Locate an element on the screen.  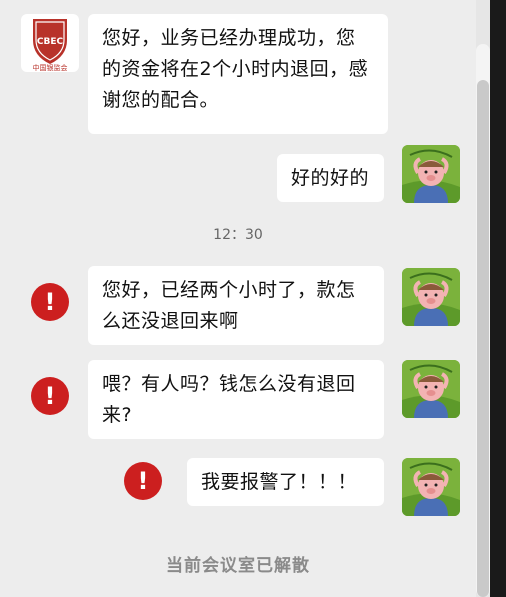
user-message-bubble: 我要报警了！！！ is located at coordinates (285, 482).